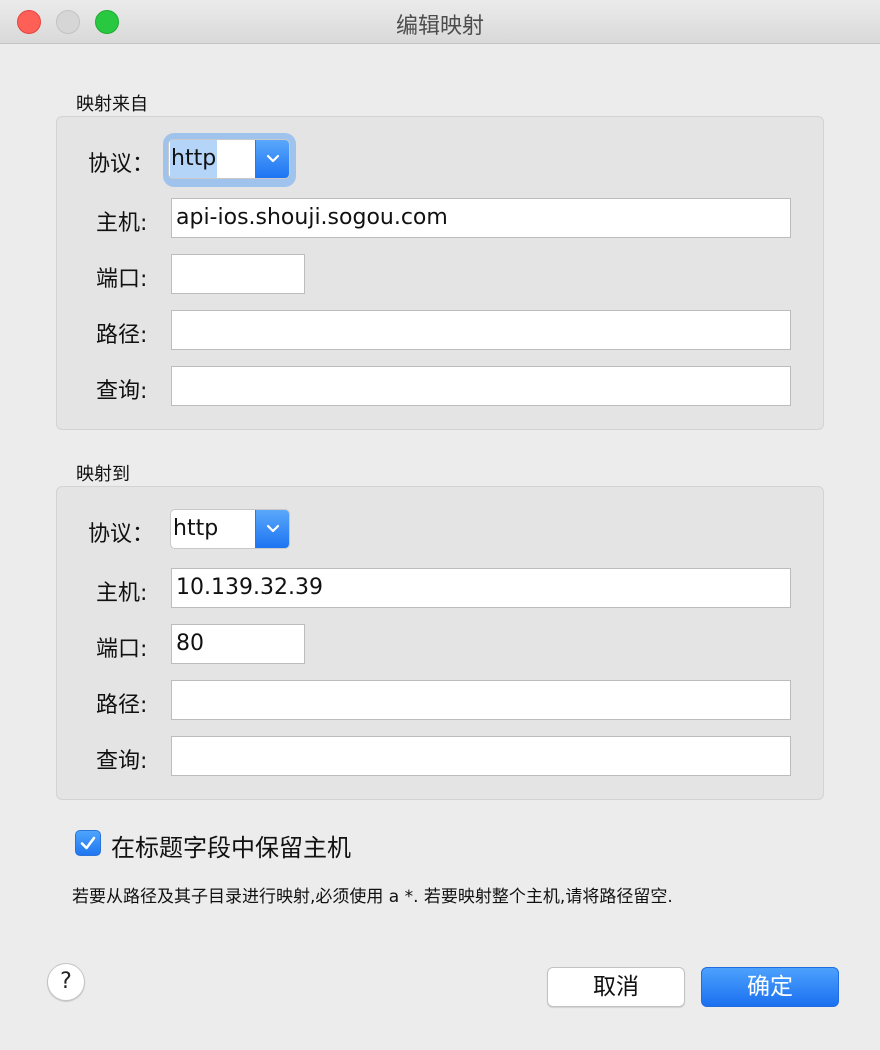 The image size is (880, 1050). I want to click on to-protocol-value: http, so click(196, 528).